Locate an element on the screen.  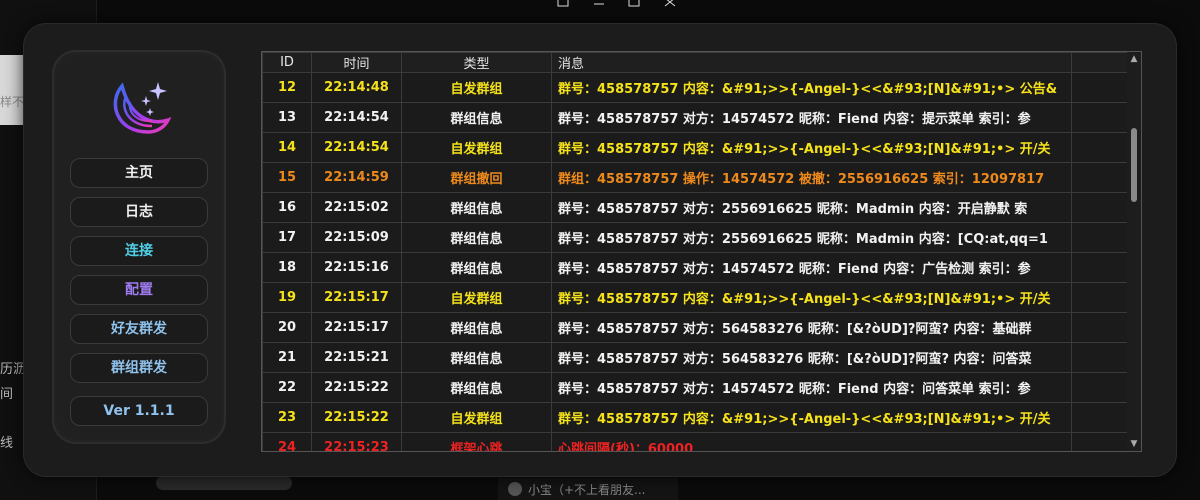
version-label: Ver 1.1.1 is located at coordinates (139, 411).